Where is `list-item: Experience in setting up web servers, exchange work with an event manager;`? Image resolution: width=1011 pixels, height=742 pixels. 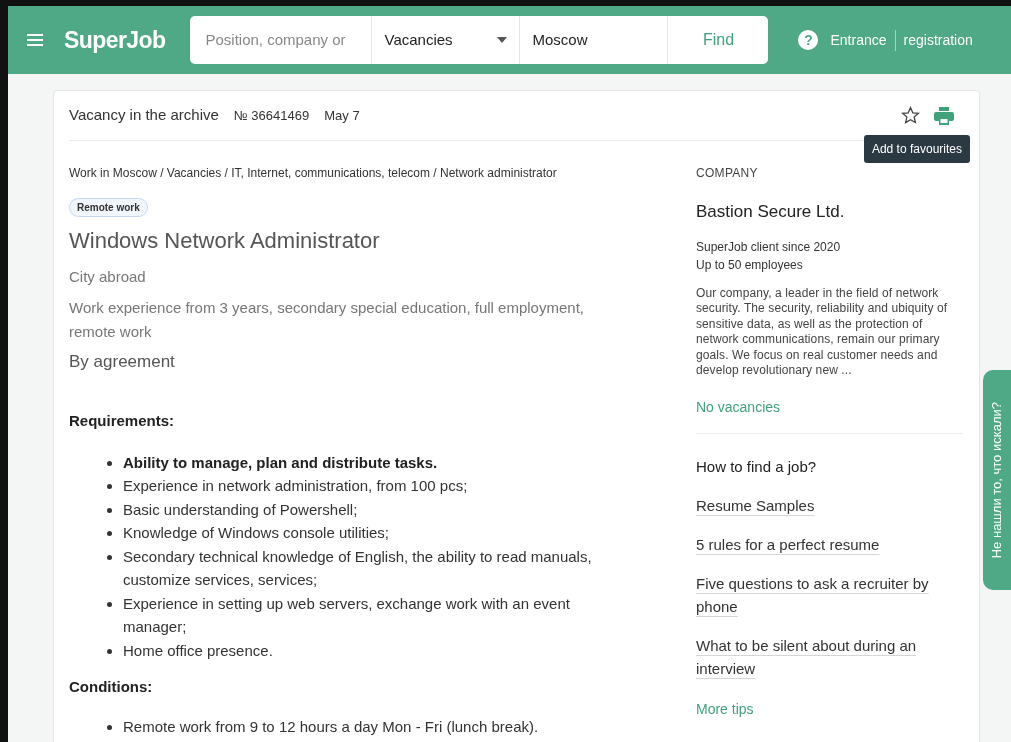 list-item: Experience in setting up web servers, exchange work with an event manager; is located at coordinates (347, 615).